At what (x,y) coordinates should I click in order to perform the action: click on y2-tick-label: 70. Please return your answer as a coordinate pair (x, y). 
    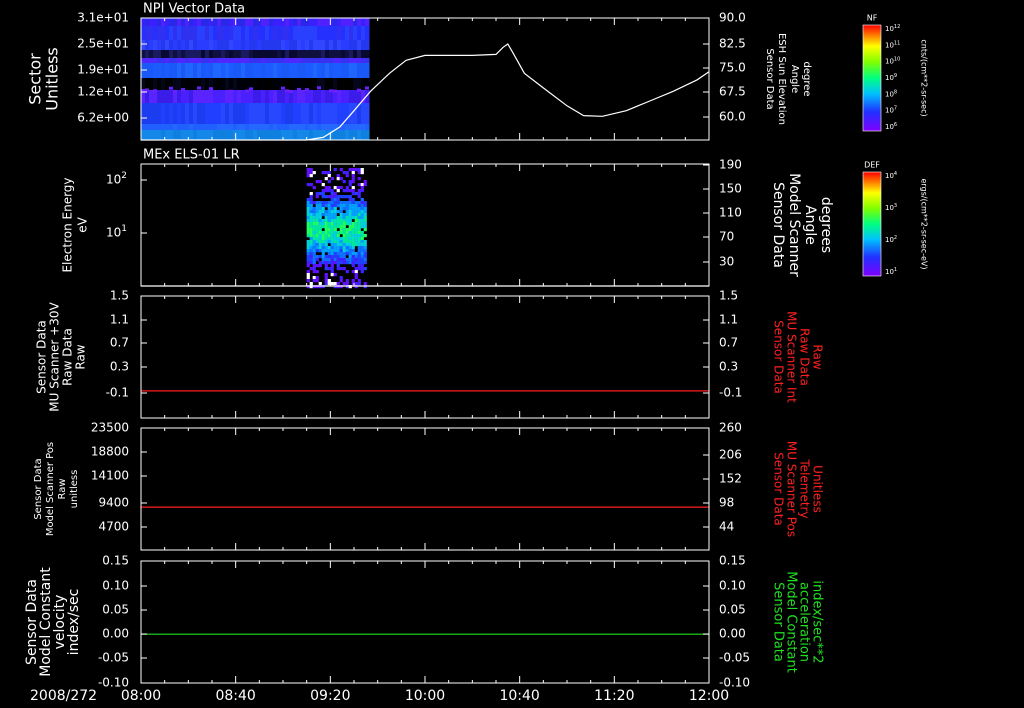
    Looking at the image, I should click on (726, 237).